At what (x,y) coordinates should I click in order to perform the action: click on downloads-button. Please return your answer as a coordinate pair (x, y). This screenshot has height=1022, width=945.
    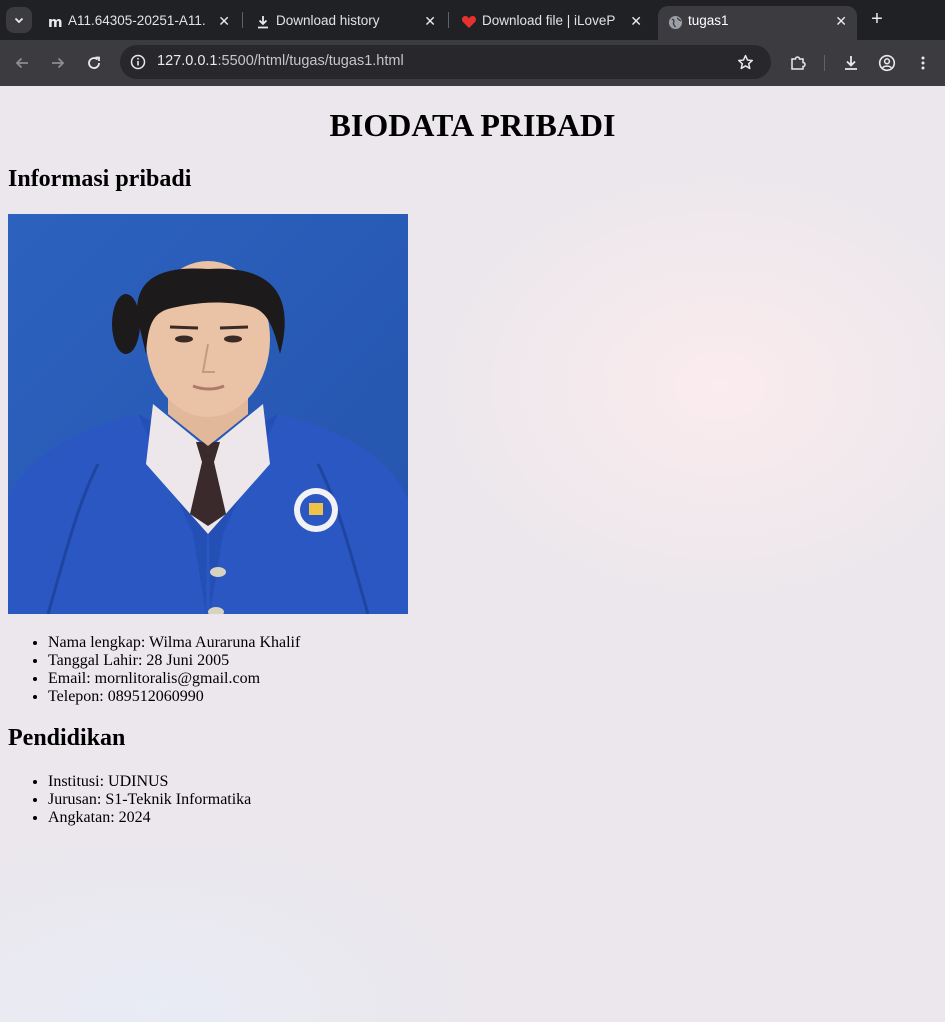
    Looking at the image, I should click on (851, 63).